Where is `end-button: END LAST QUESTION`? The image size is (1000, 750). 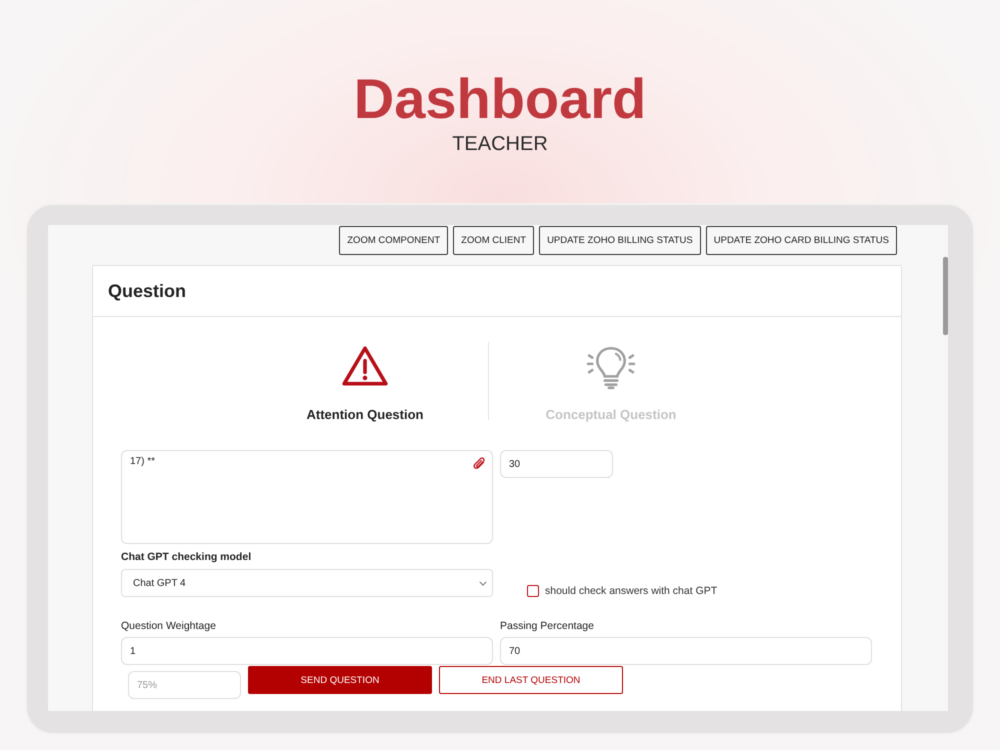
end-button: END LAST QUESTION is located at coordinates (531, 680).